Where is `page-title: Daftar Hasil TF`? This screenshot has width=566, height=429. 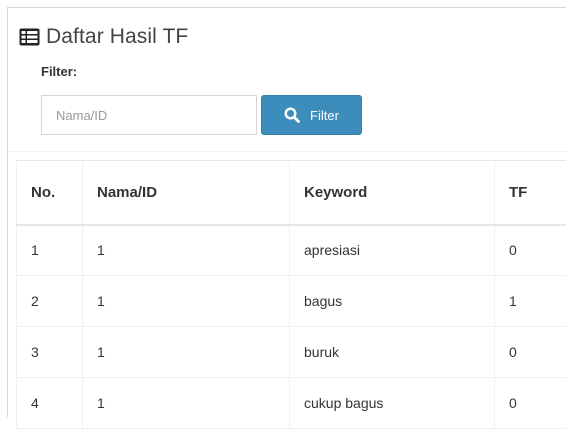 page-title: Daftar Hasil TF is located at coordinates (117, 37).